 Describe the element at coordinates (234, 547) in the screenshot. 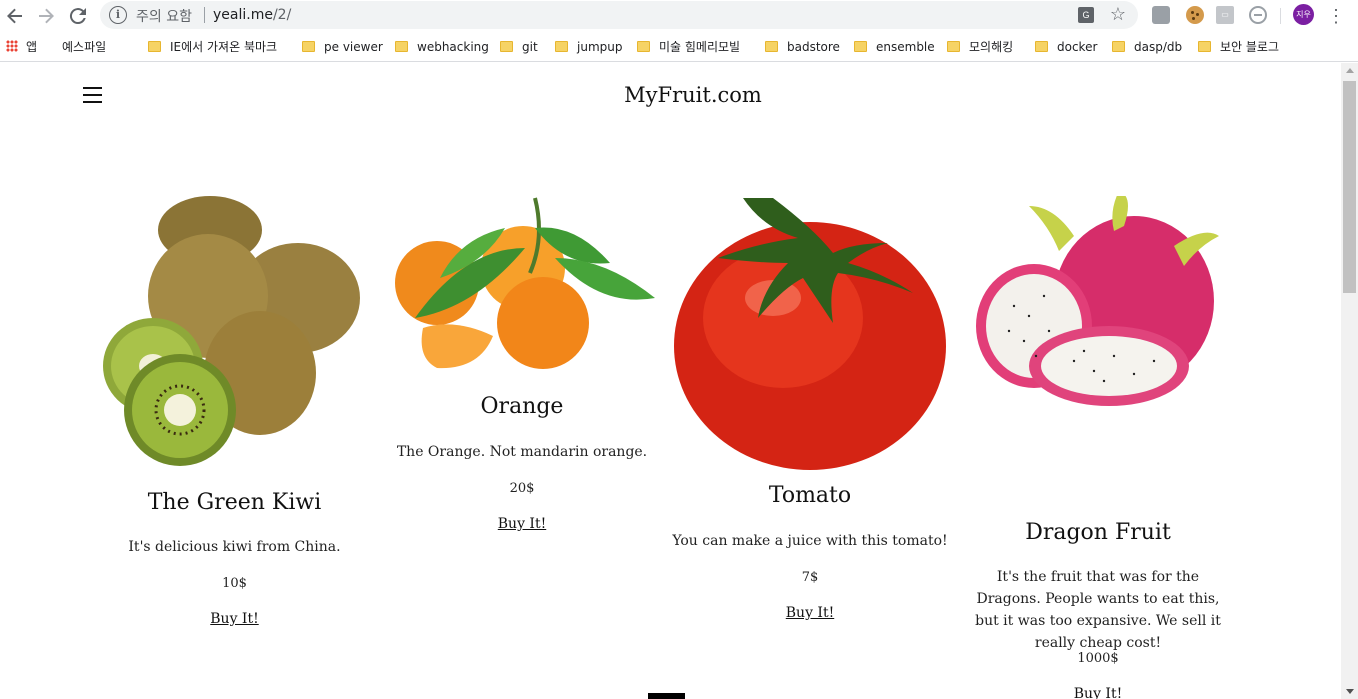

I see `product-description: It's delicious kiwi from China.` at that location.